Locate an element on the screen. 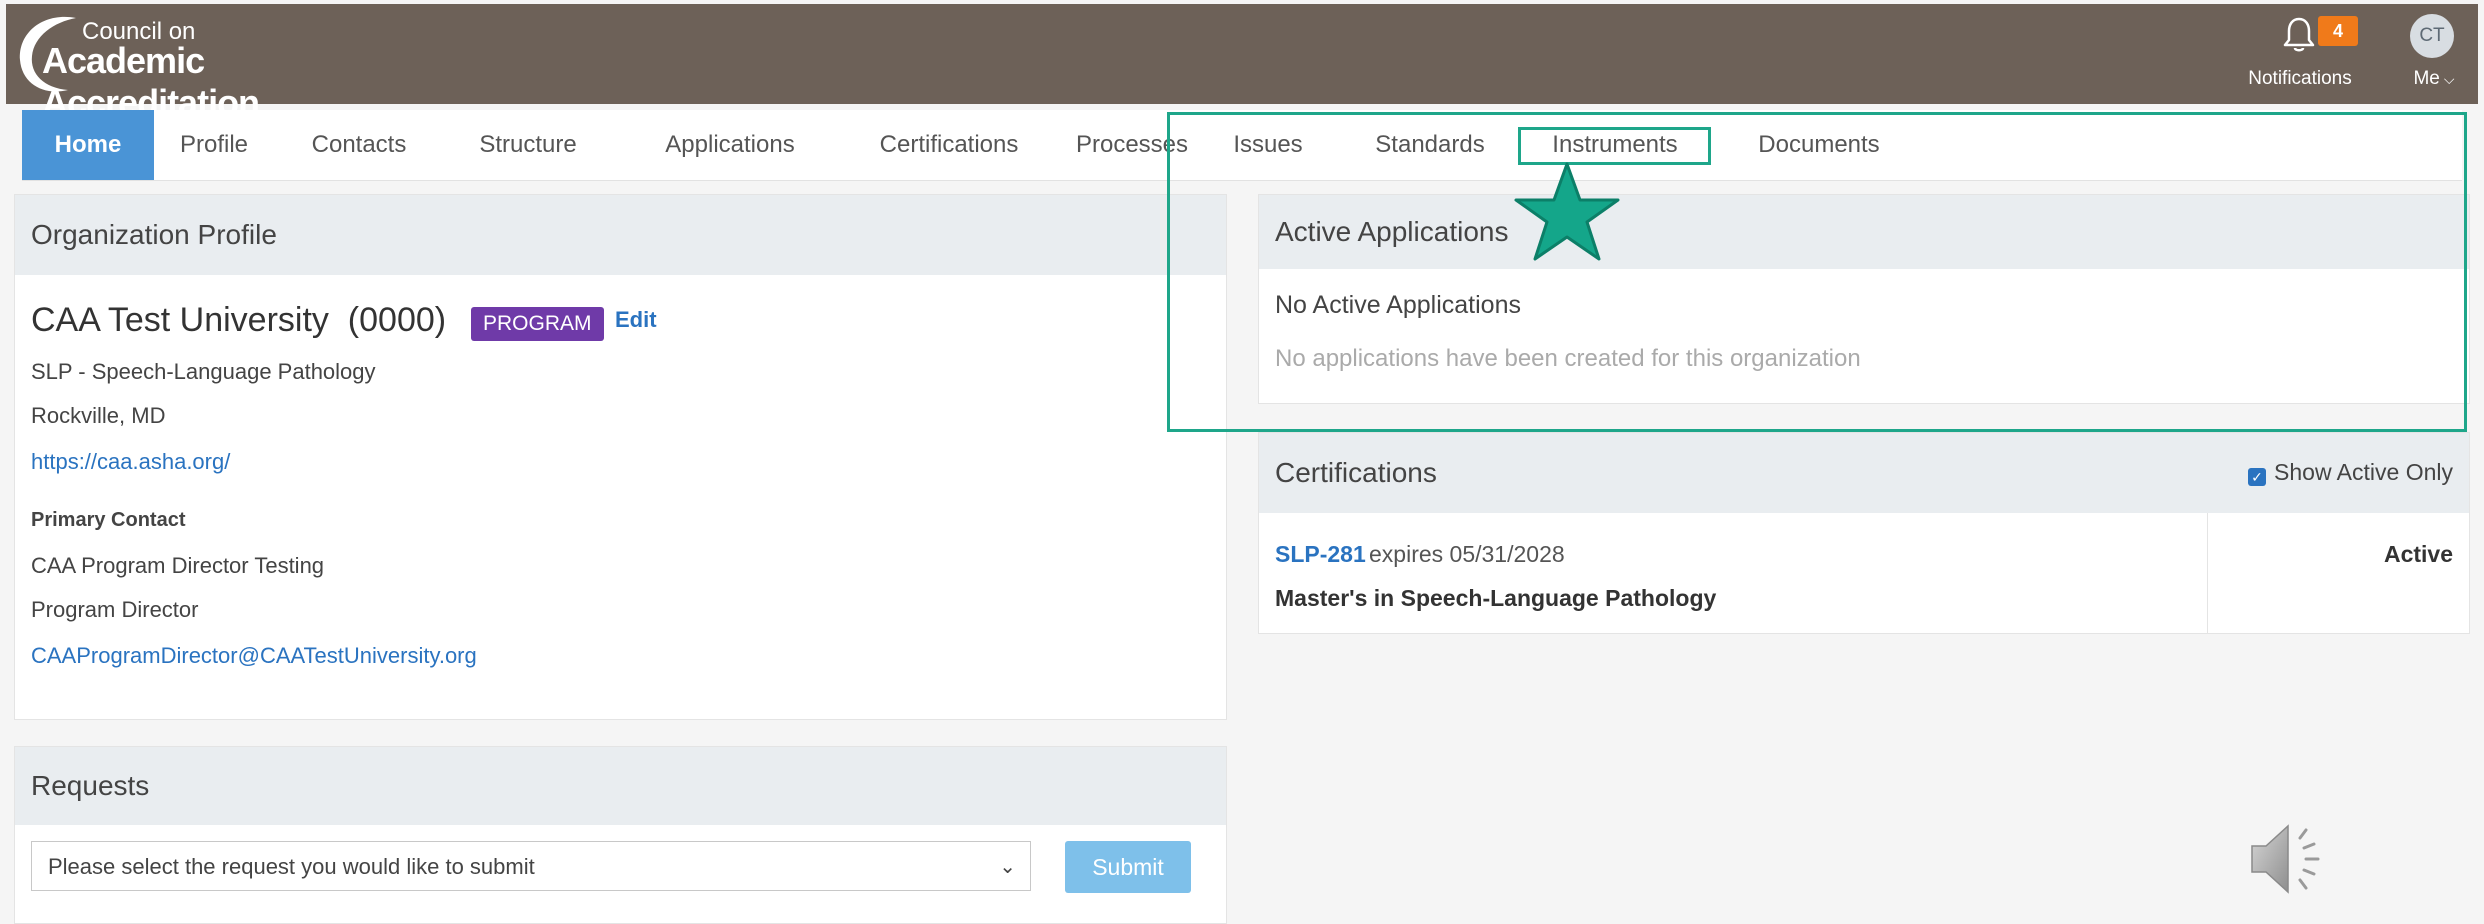 This screenshot has width=2484, height=924. user-menu-label: Me ⌵ is located at coordinates (2434, 78).